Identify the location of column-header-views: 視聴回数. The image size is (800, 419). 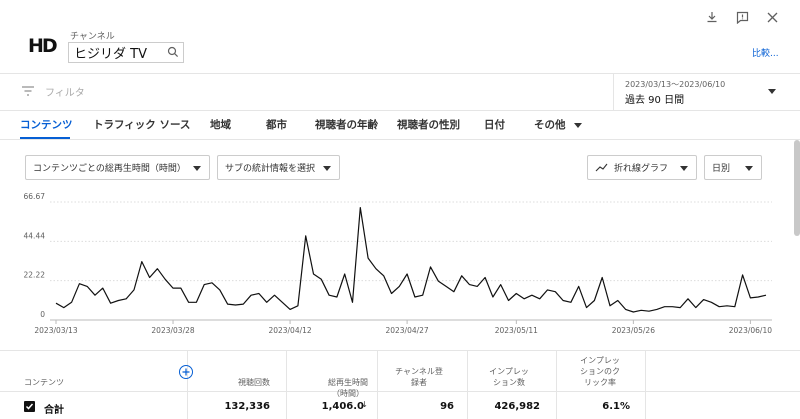
(231, 382).